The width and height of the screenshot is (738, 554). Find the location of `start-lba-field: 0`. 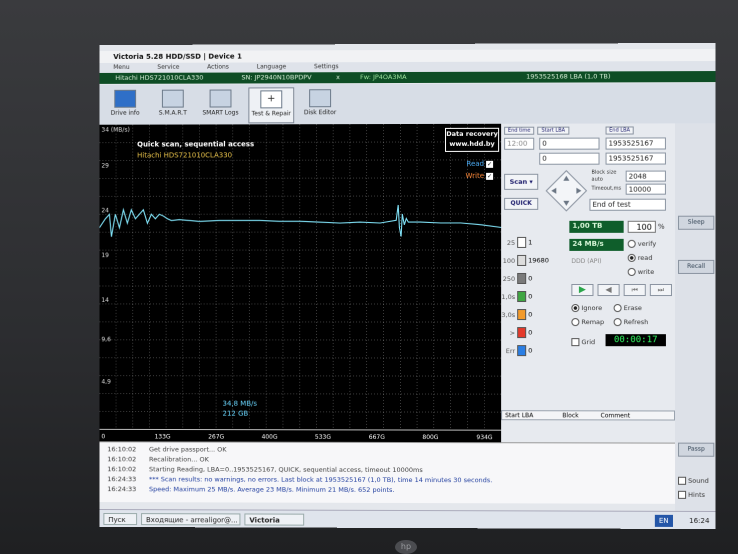

start-lba-field: 0 is located at coordinates (569, 143).